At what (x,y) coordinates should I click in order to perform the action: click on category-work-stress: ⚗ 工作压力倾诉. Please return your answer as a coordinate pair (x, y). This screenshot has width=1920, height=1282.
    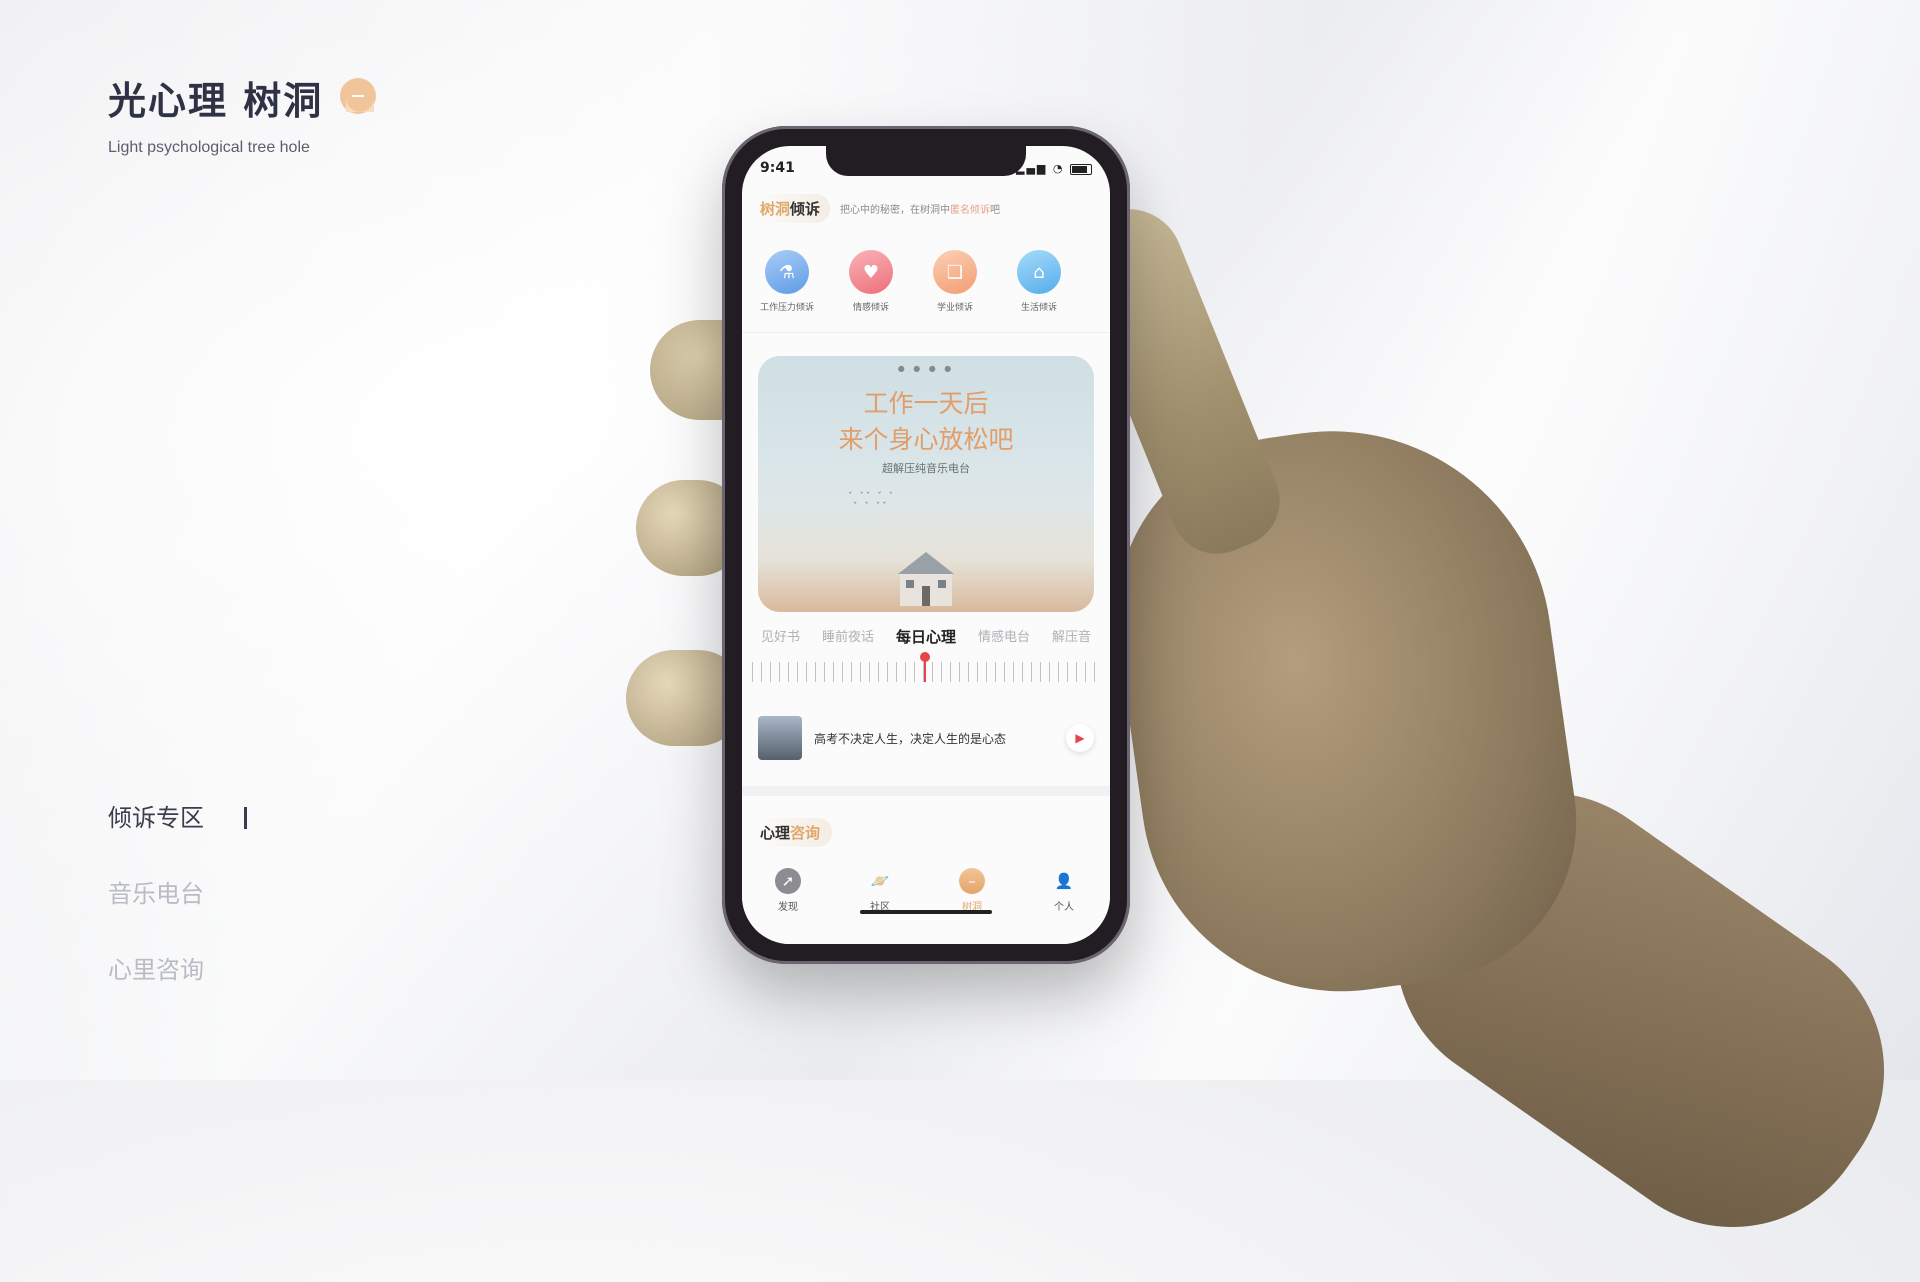
    Looking at the image, I should click on (787, 281).